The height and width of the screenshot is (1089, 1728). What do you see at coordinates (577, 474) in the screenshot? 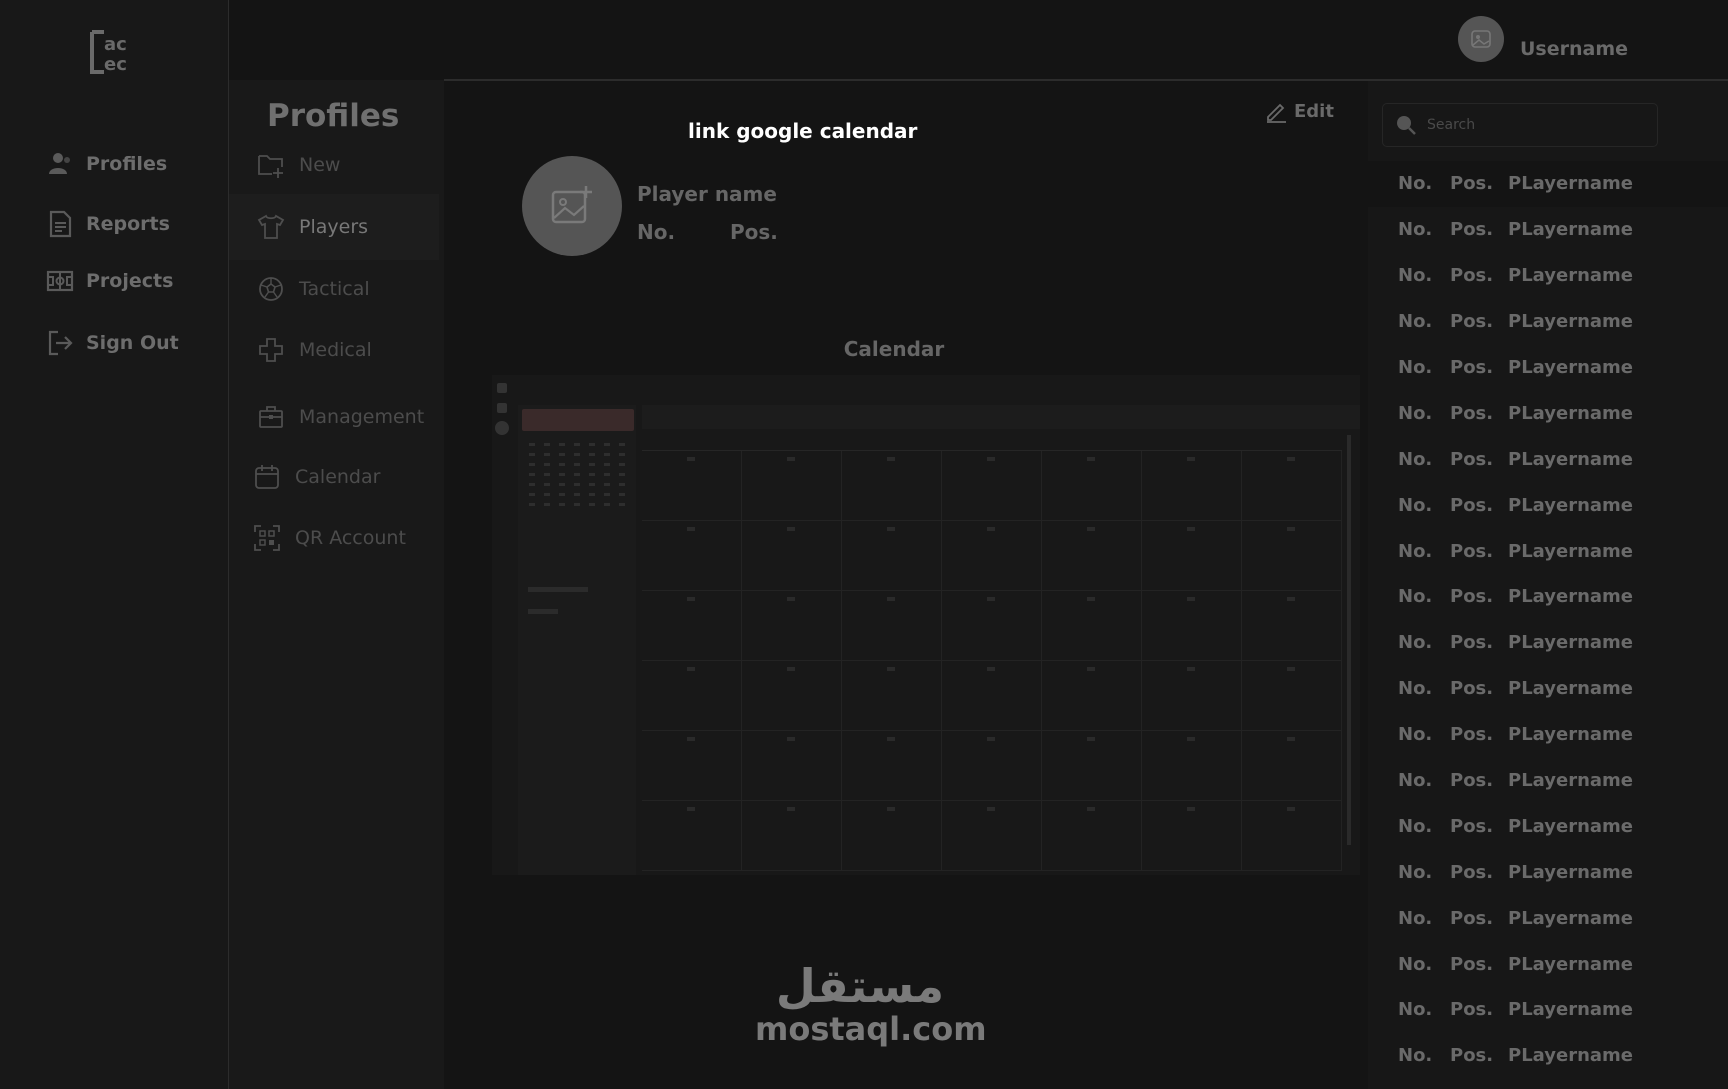
I see `mini-month-grid` at bounding box center [577, 474].